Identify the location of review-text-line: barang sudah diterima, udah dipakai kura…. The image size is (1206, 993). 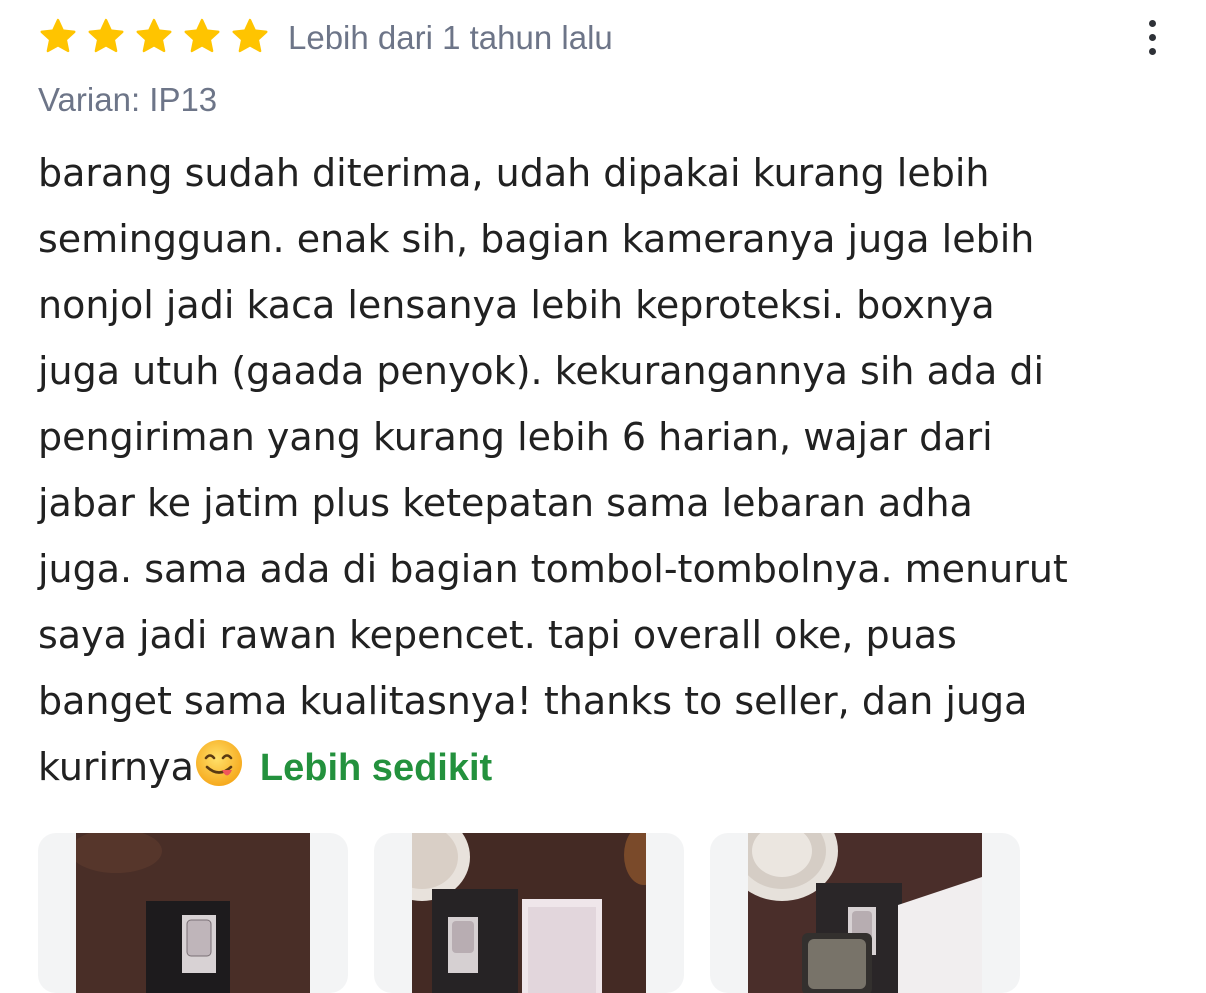
(514, 173).